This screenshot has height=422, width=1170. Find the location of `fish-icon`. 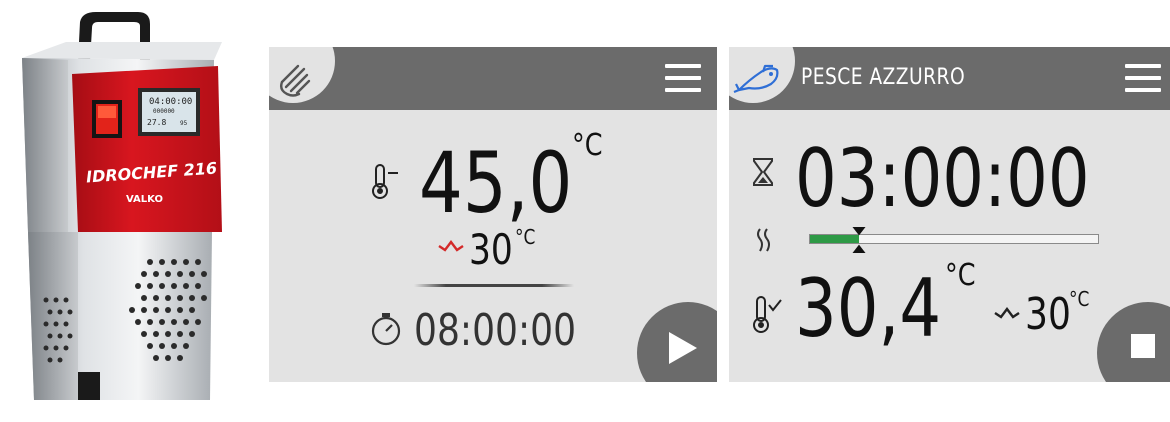

fish-icon is located at coordinates (756, 79).